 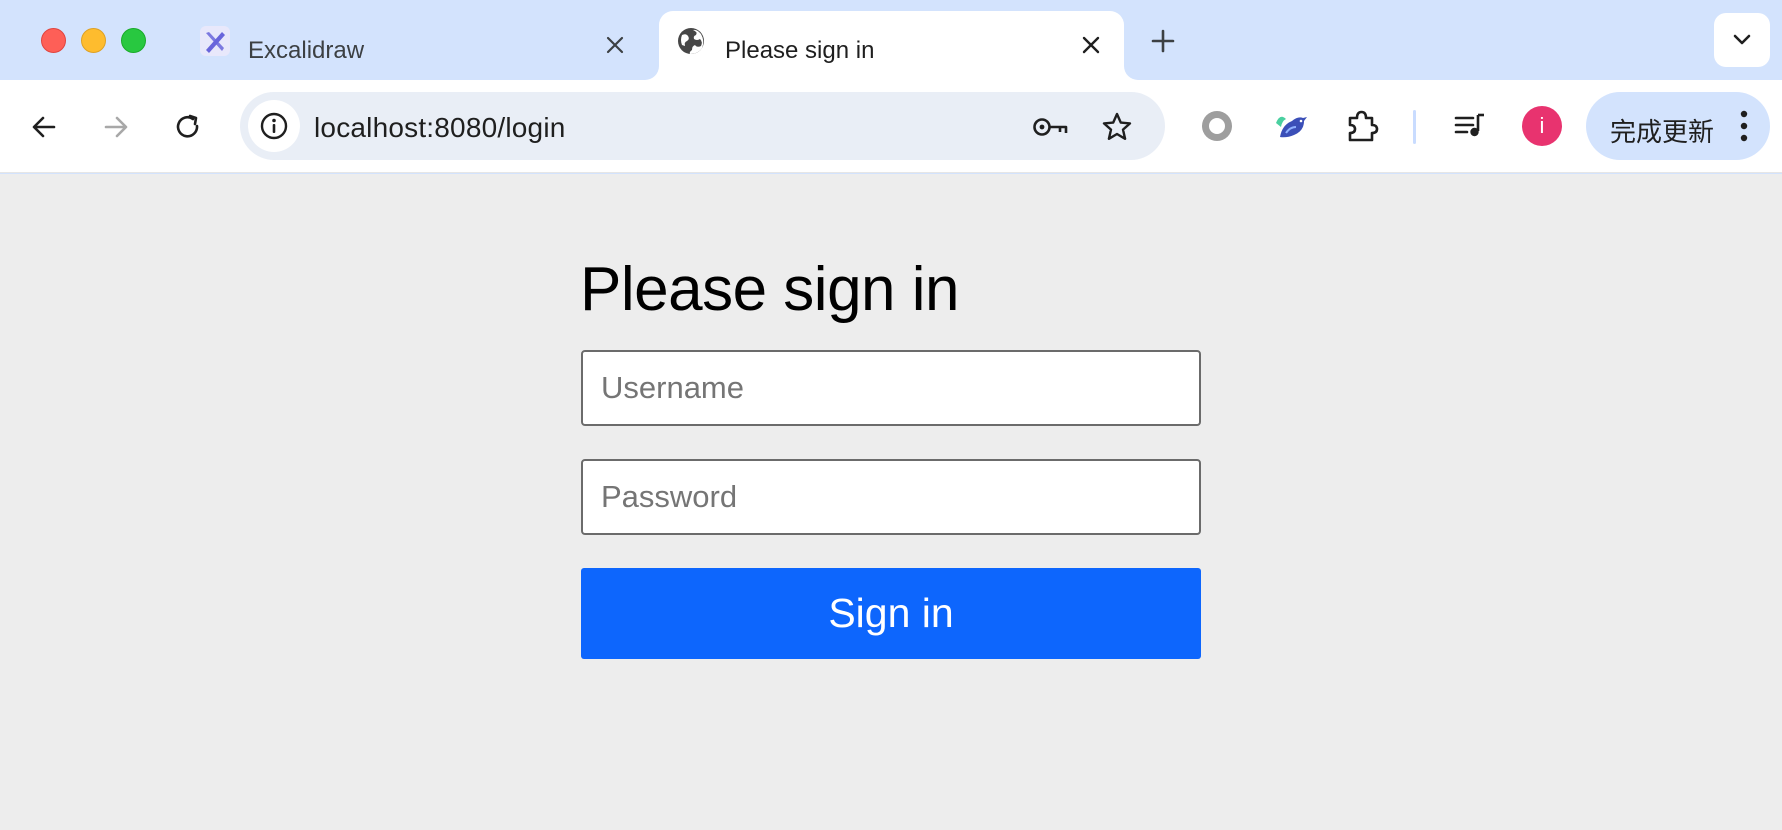 I want to click on page-title: Please sign in, so click(x=770, y=289).